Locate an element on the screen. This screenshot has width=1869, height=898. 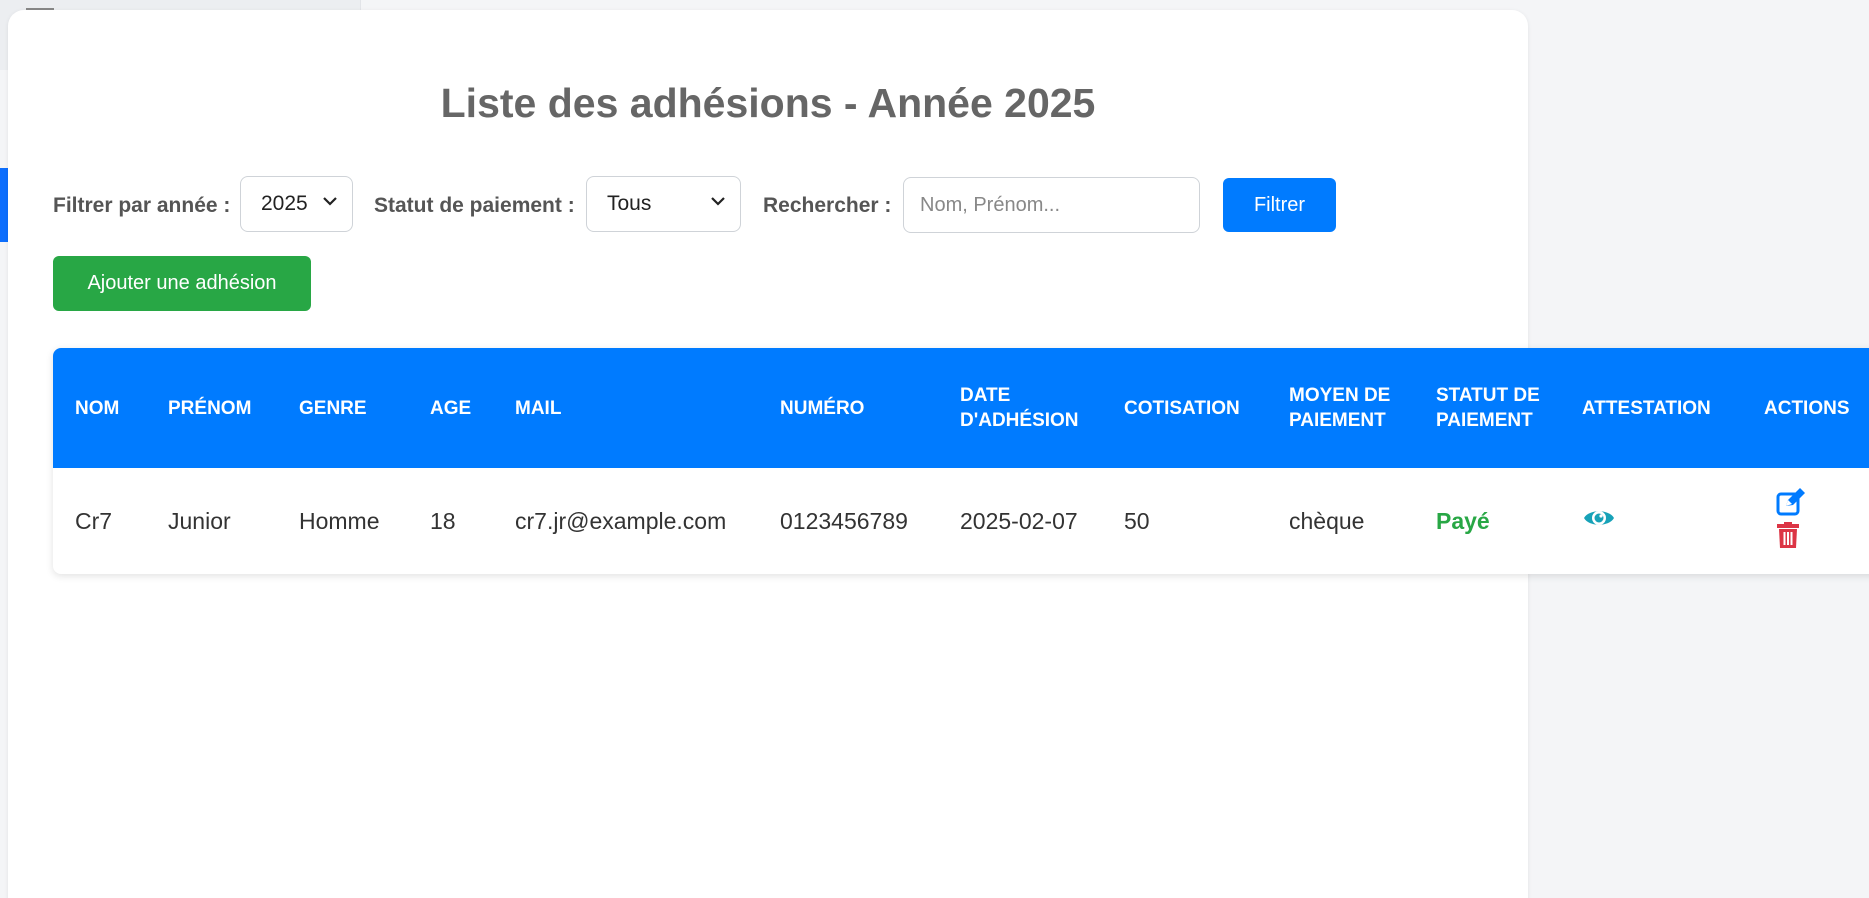
filter-button: Filtrer is located at coordinates (1279, 205).